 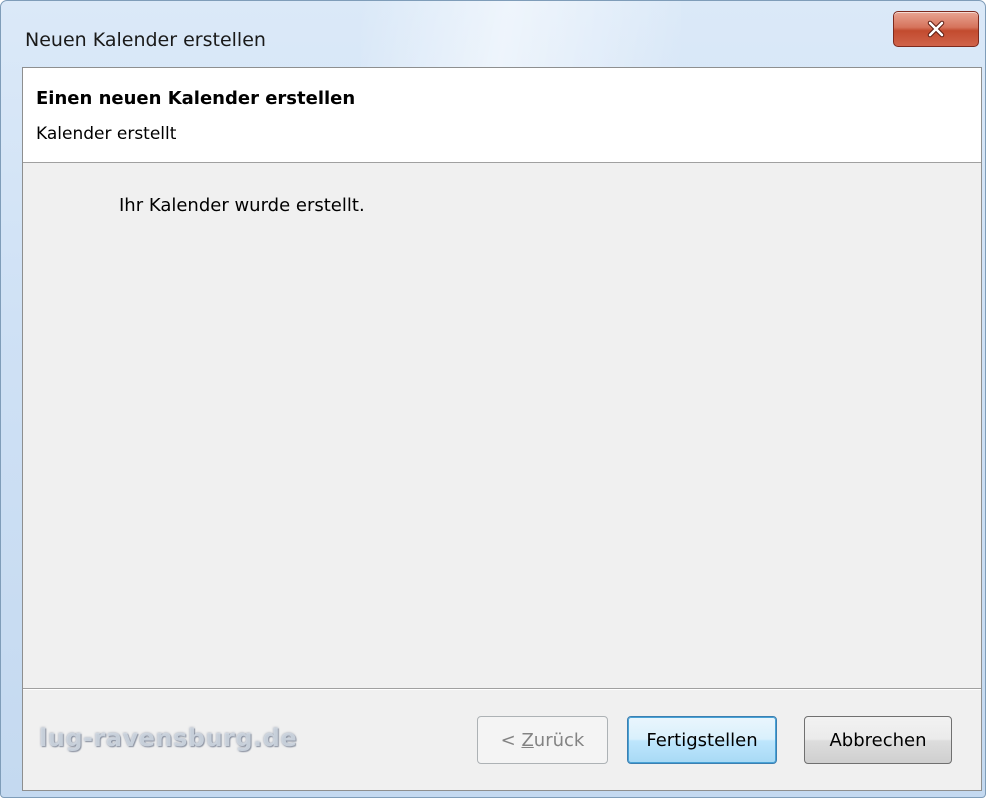 I want to click on back-button-prefix: <, so click(x=511, y=740).